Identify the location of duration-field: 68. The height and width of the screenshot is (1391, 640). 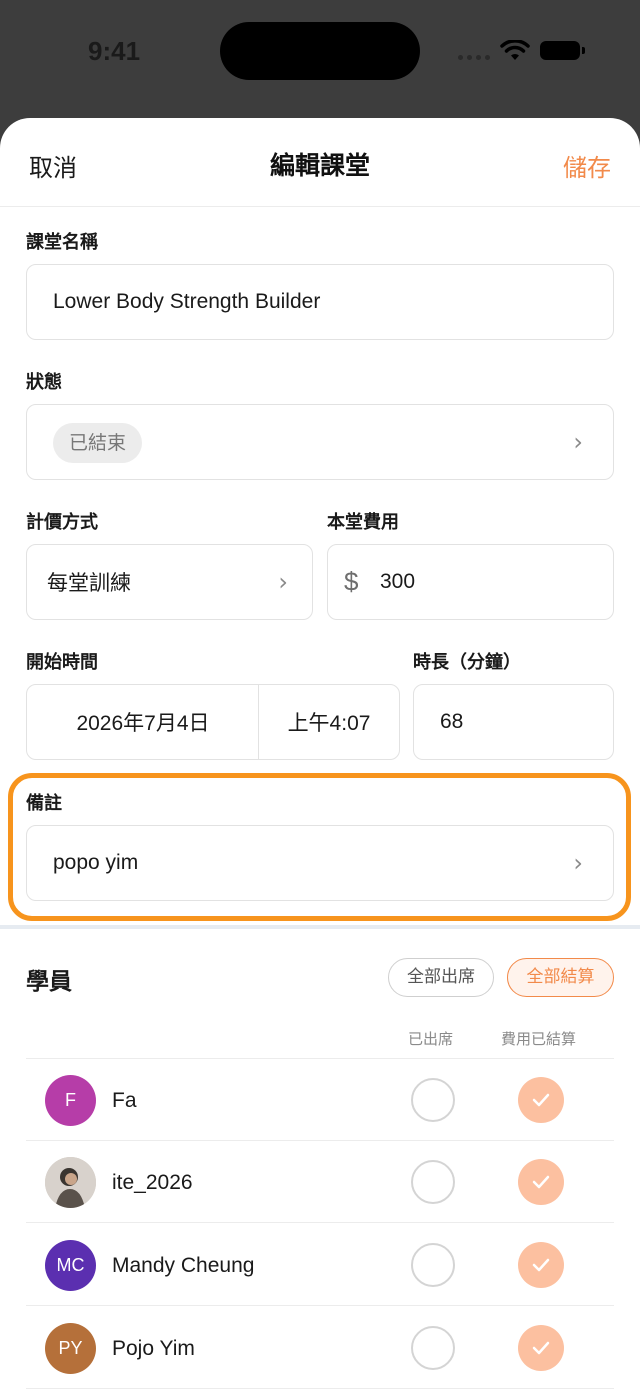
(513, 722).